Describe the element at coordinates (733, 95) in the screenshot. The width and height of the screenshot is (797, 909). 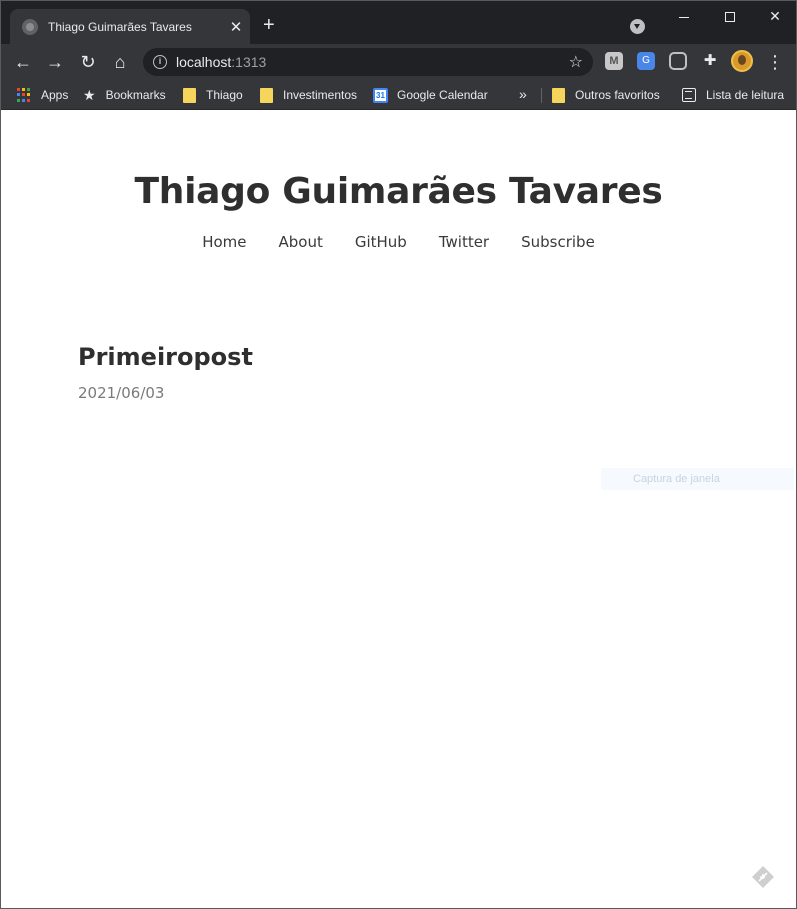
I see `bookmark-reading-list: Lista de leitura` at that location.